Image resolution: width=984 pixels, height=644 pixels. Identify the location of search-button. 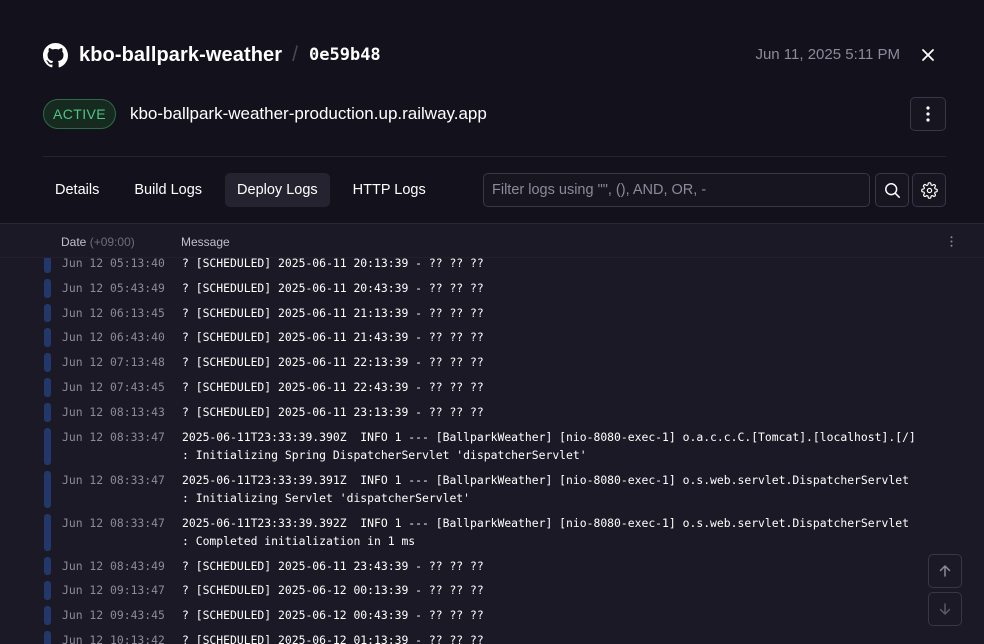
(892, 190).